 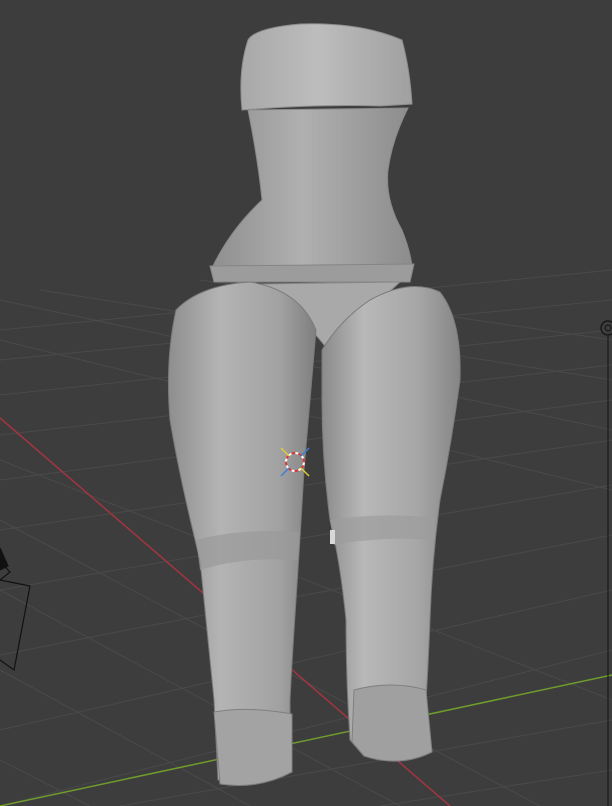 I want to click on mesh-sliver, so click(x=332, y=537).